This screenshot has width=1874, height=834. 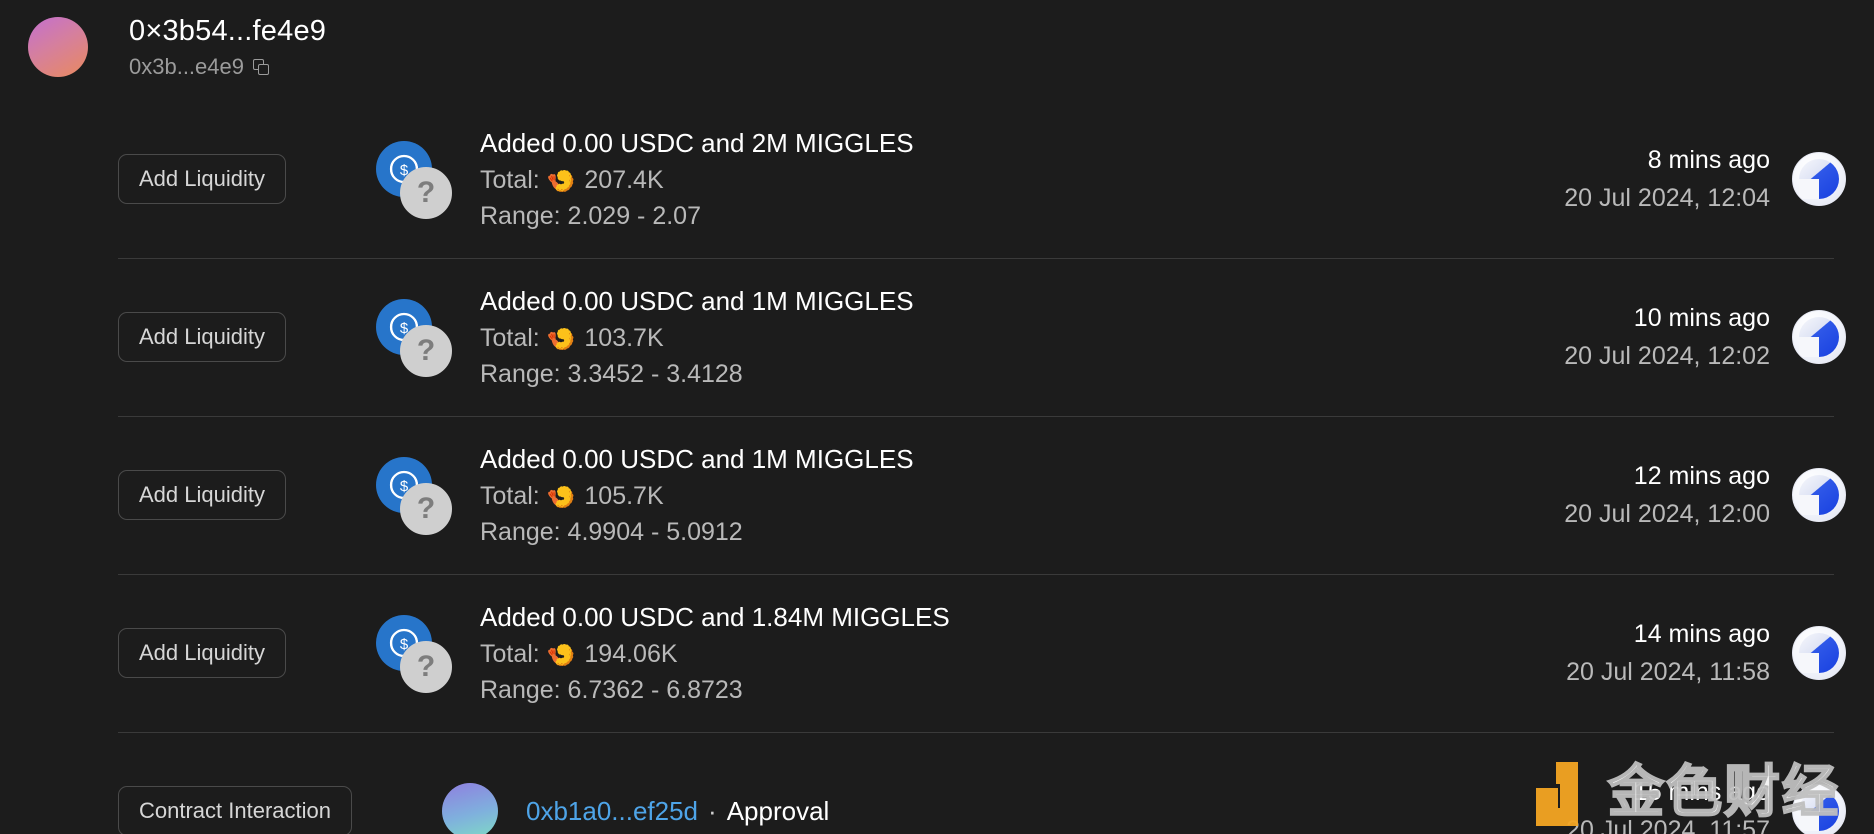 I want to click on timestamp-group: 10 mins ago 20 Jul 2024, 12:02, so click(x=1667, y=337).